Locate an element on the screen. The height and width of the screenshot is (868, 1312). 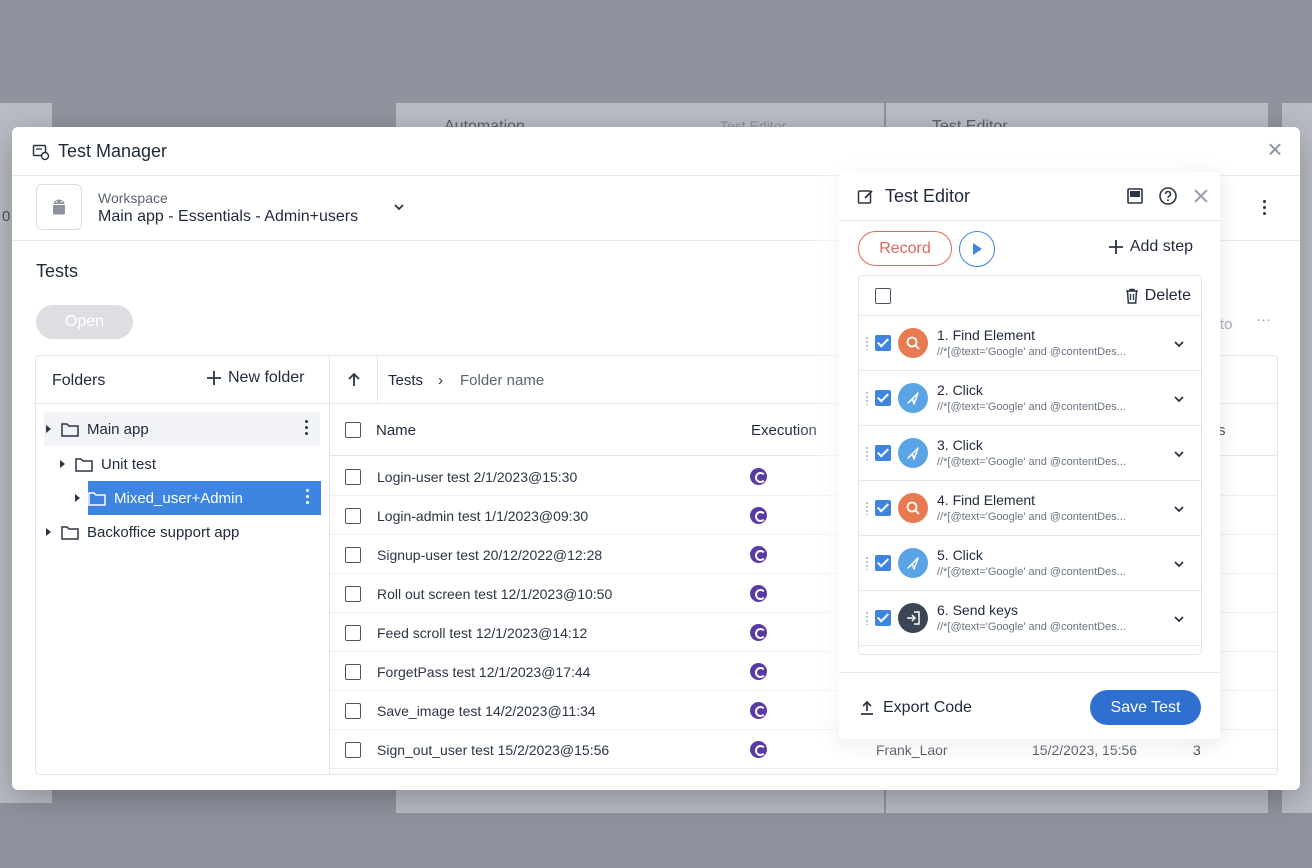
export-code-label: Export Code is located at coordinates (927, 707).